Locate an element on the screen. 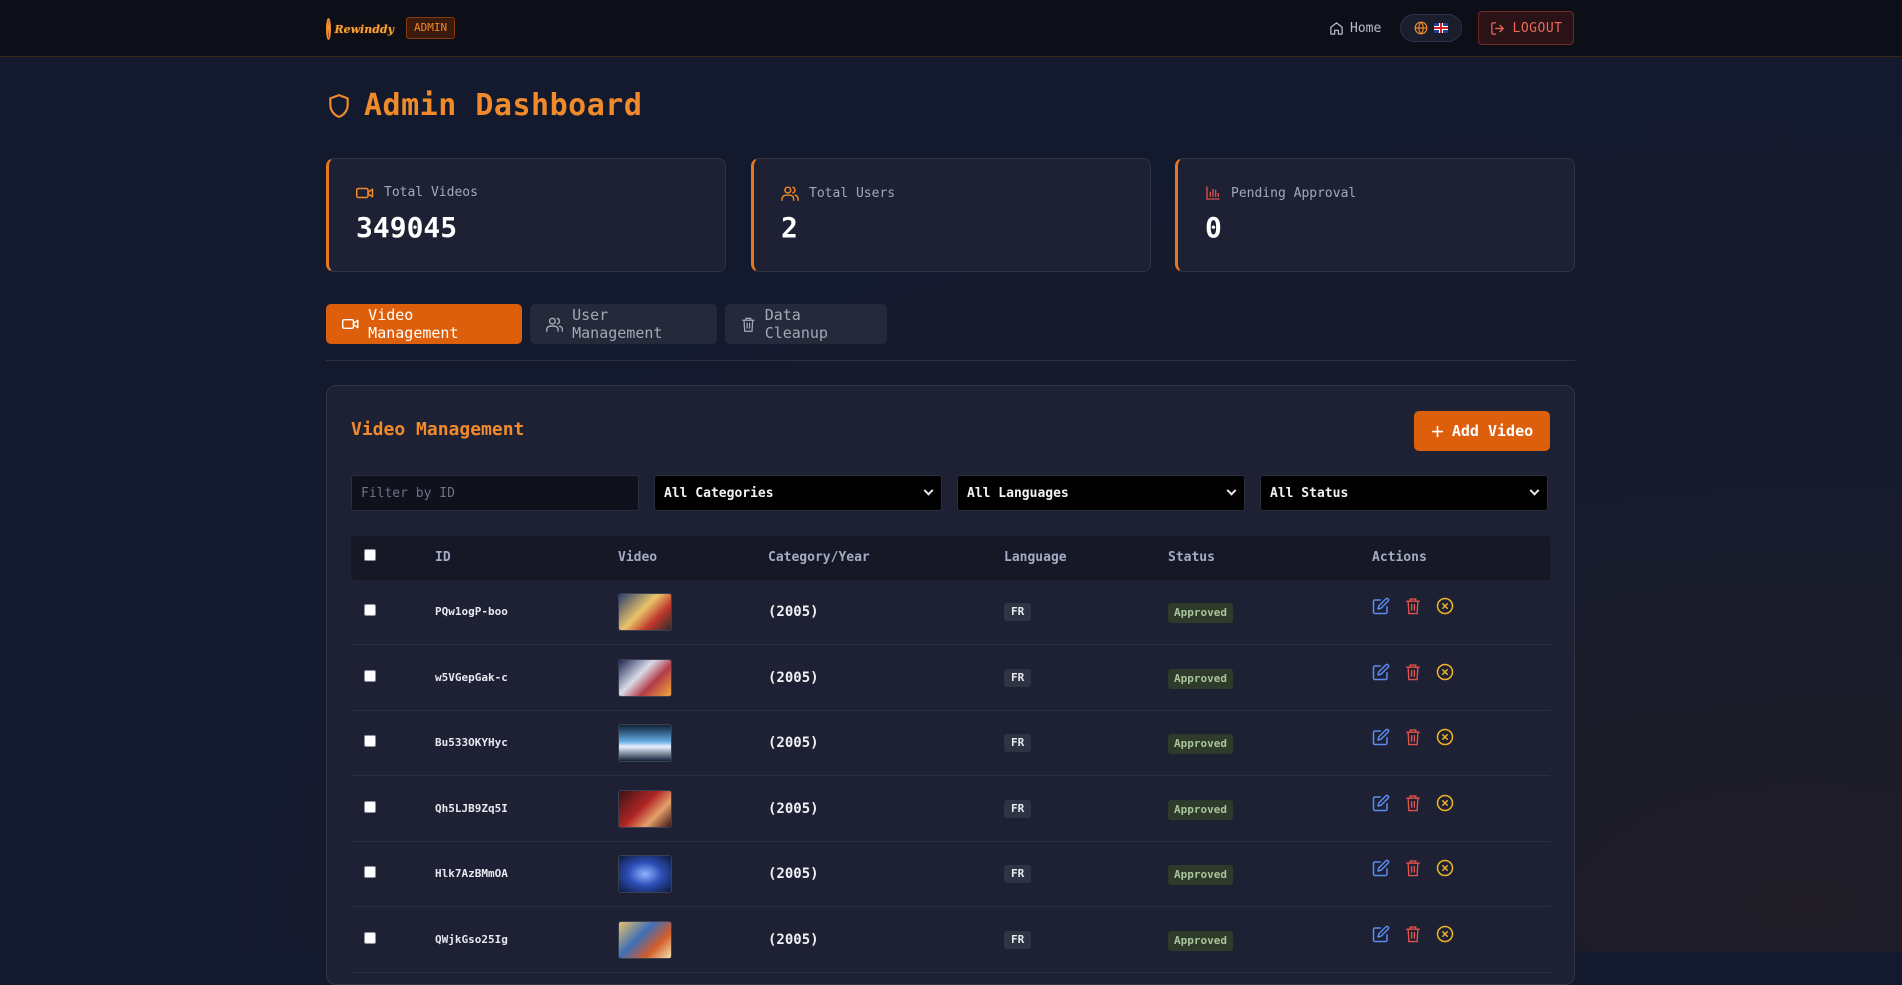 Image resolution: width=1902 pixels, height=985 pixels. top-bar: Rewinddy ADMIN Home LOGOUT is located at coordinates (951, 28).